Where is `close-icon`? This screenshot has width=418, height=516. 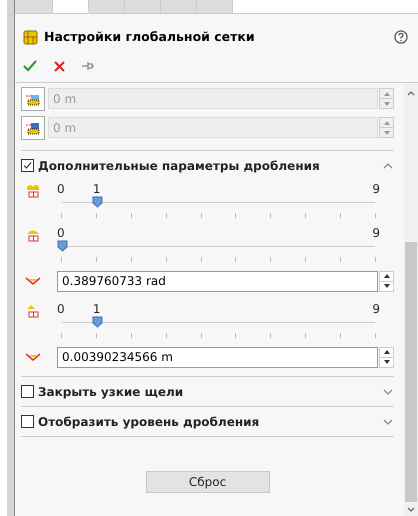 close-icon is located at coordinates (59, 66).